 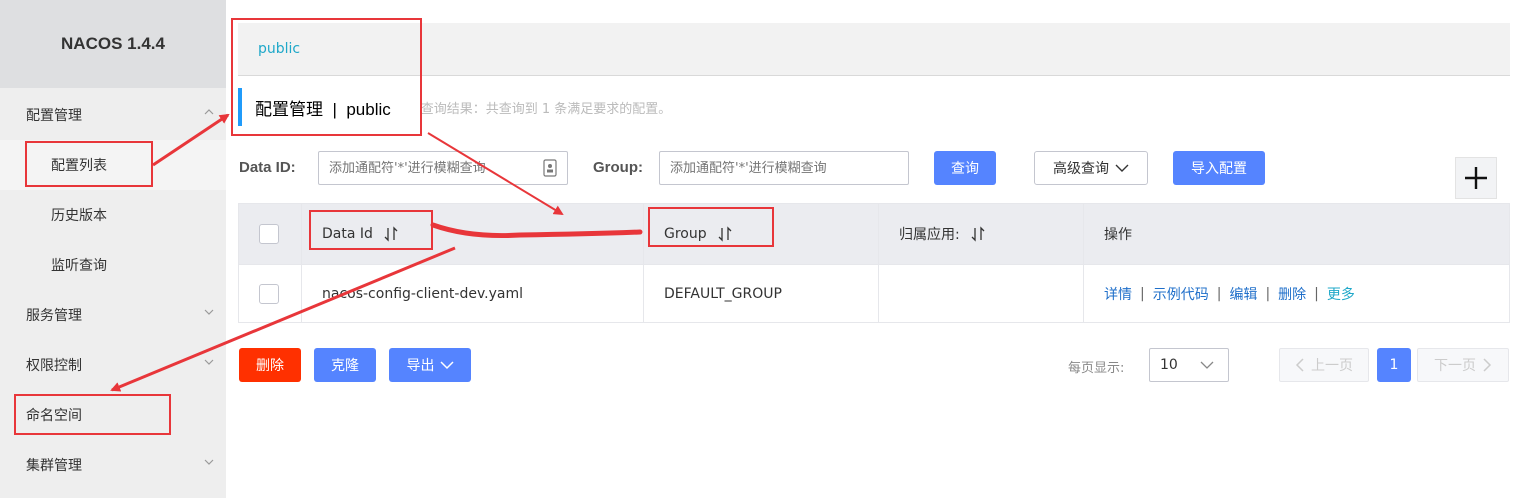 I want to click on group-label: Group:, so click(x=618, y=167).